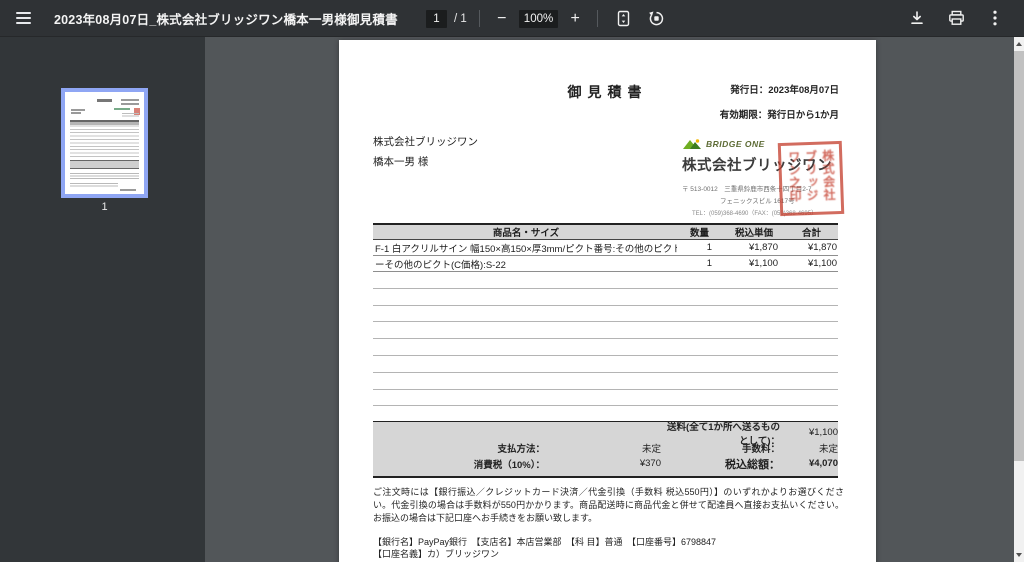 Image resolution: width=1024 pixels, height=562 pixels. What do you see at coordinates (460, 18) in the screenshot?
I see `page-count-label: / 1` at bounding box center [460, 18].